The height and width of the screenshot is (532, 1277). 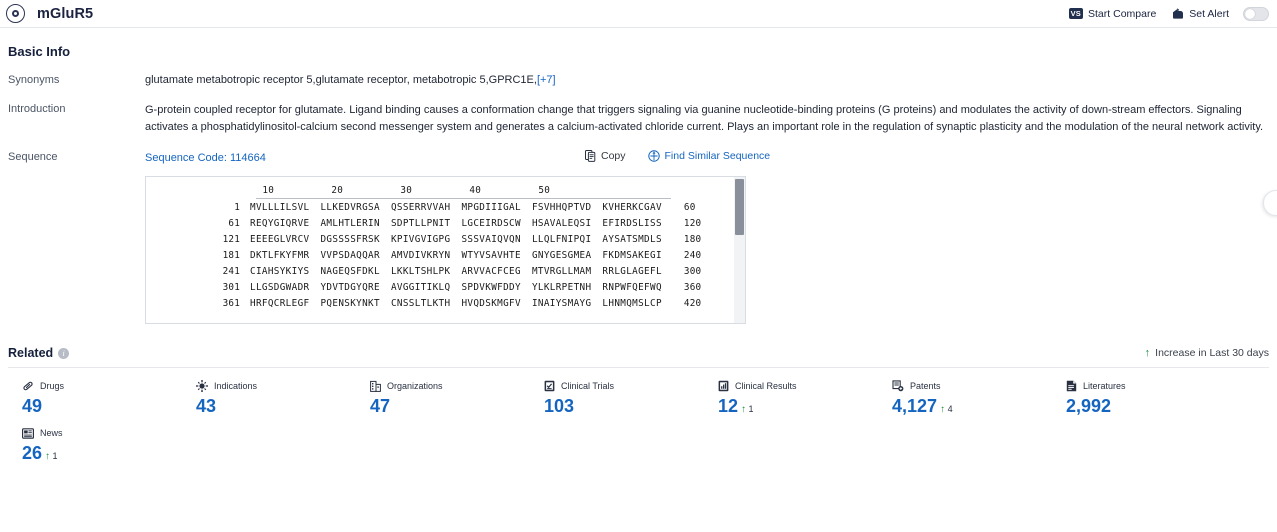 What do you see at coordinates (420, 239) in the screenshot?
I see `sequence-chunk: KPIVGVIGPG` at bounding box center [420, 239].